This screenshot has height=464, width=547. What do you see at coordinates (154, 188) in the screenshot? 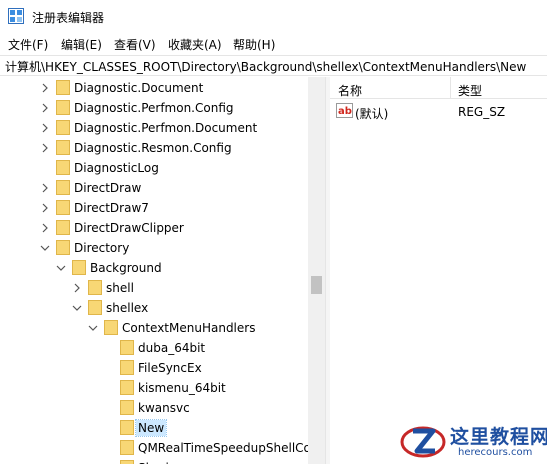
I see `tree-item: DirectDraw` at bounding box center [154, 188].